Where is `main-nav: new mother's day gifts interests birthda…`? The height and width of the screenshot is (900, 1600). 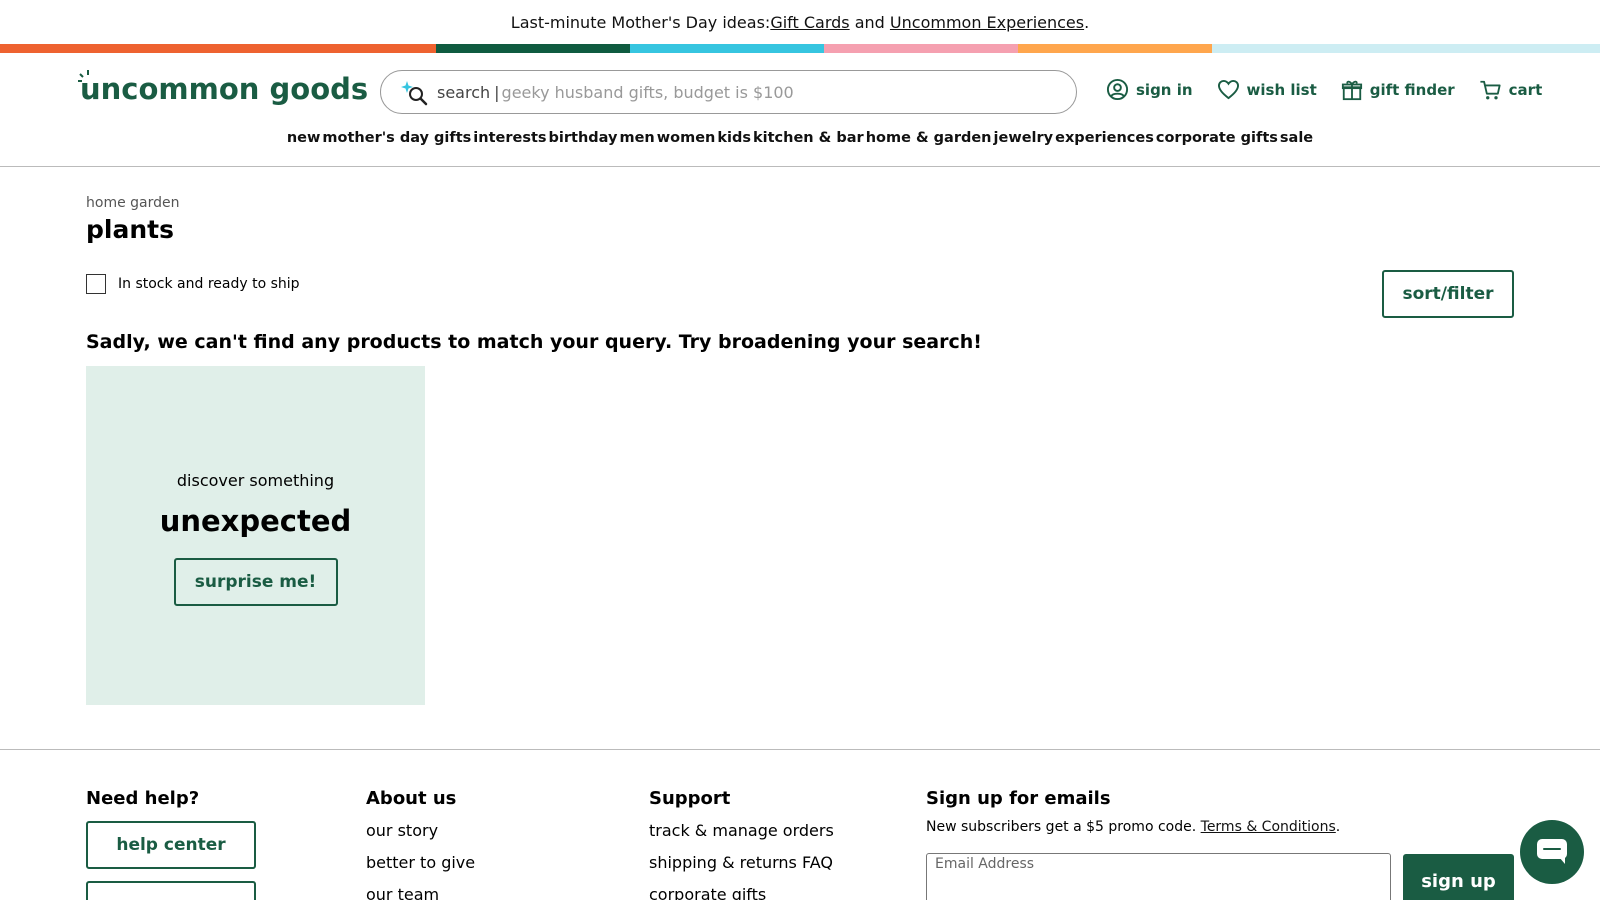 main-nav: new mother's day gifts interests birthda… is located at coordinates (800, 138).